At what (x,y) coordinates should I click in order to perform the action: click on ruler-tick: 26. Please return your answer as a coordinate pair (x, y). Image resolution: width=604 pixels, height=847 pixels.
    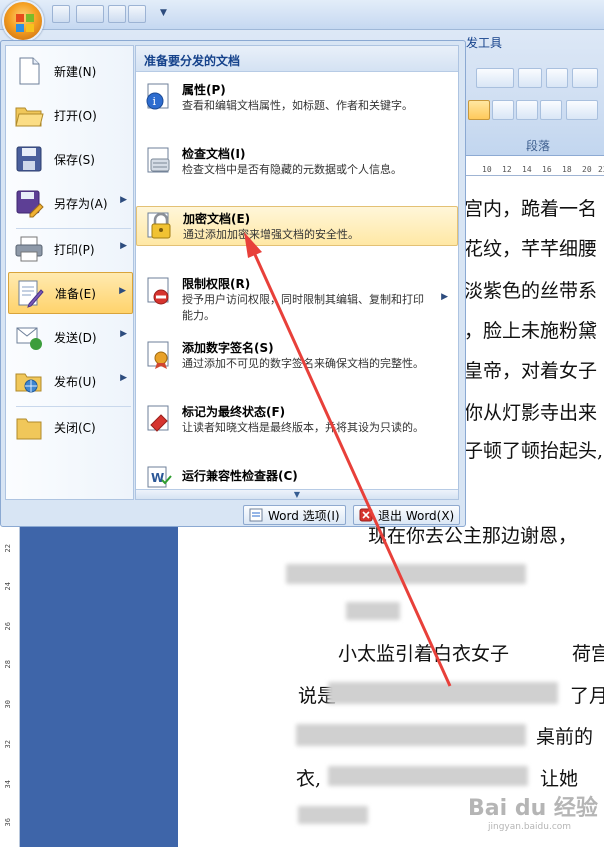
    Looking at the image, I should click on (8, 626).